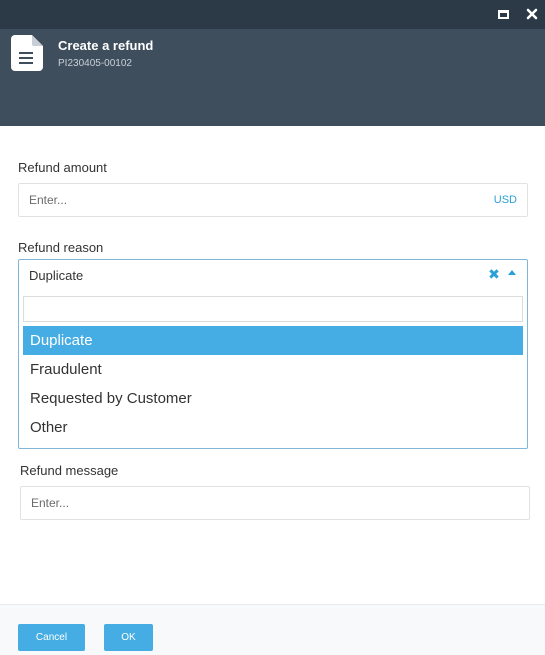  What do you see at coordinates (95, 63) in the screenshot?
I see `payment-id: PI230405-00102` at bounding box center [95, 63].